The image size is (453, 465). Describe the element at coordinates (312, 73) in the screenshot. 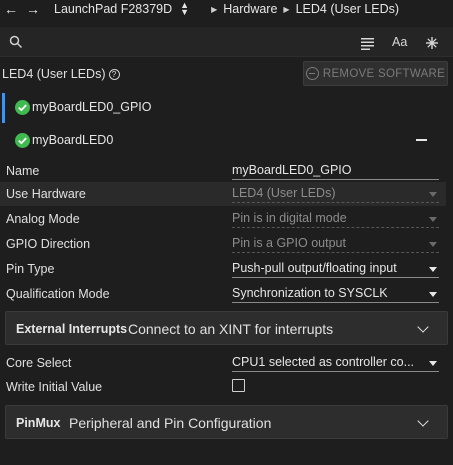

I see `remove-circle-icon` at that location.